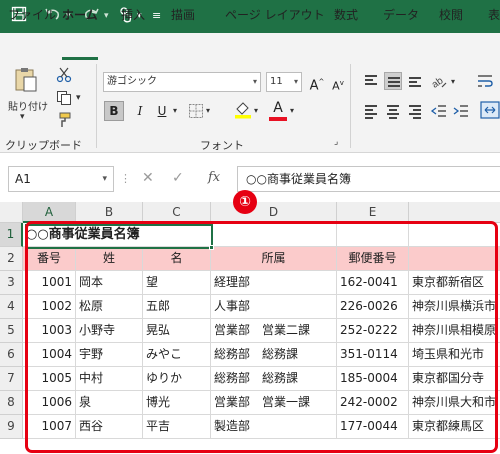 The height and width of the screenshot is (454, 500). Describe the element at coordinates (133, 14) in the screenshot. I see `tab-insert: 挿入` at that location.